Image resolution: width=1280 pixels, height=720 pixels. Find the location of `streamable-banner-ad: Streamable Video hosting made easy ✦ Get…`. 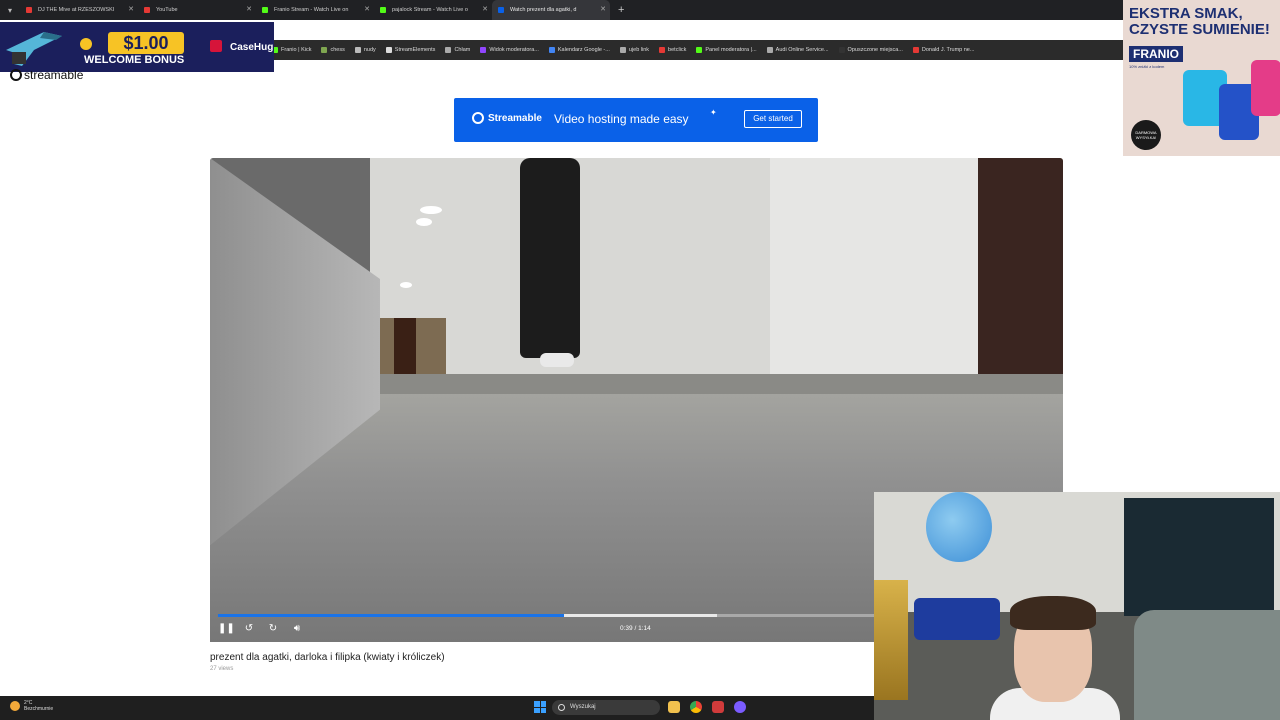

streamable-banner-ad: Streamable Video hosting made easy ✦ Get… is located at coordinates (636, 120).